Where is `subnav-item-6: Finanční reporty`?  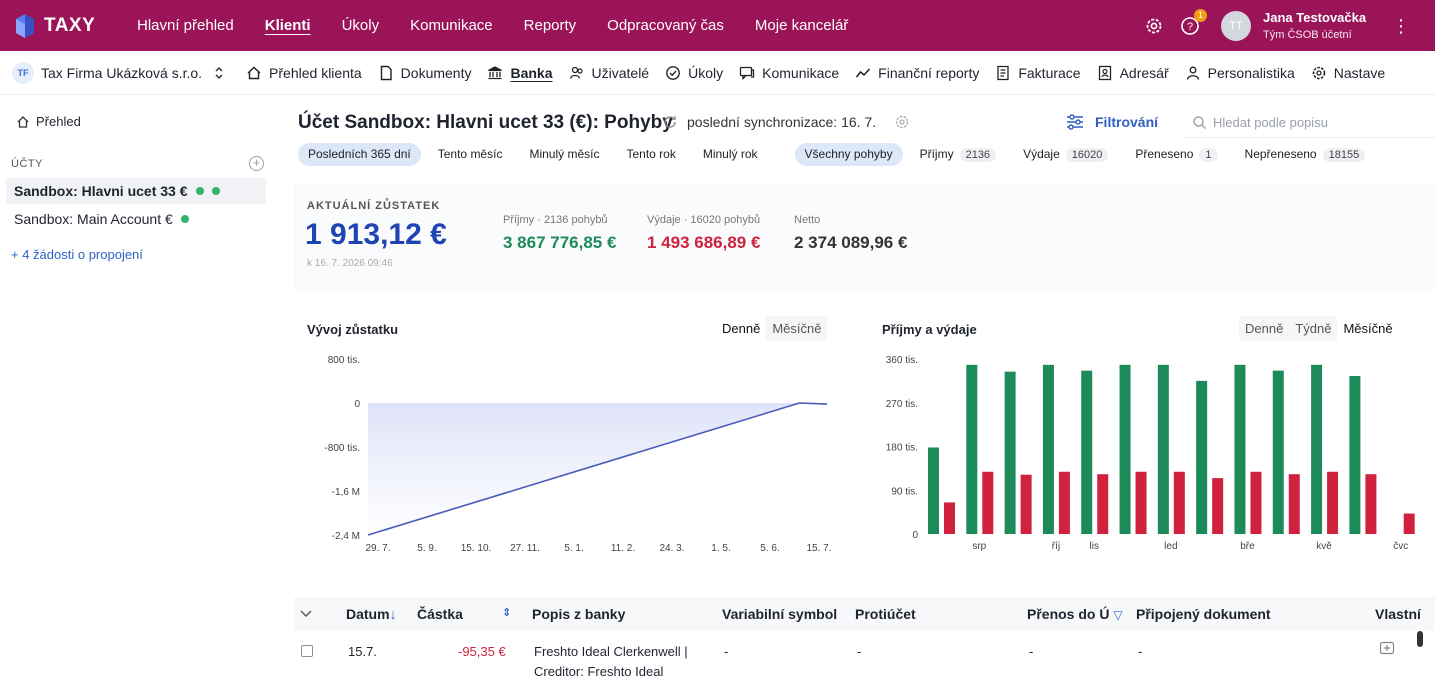
subnav-item-6: Finanční reporty is located at coordinates (917, 73).